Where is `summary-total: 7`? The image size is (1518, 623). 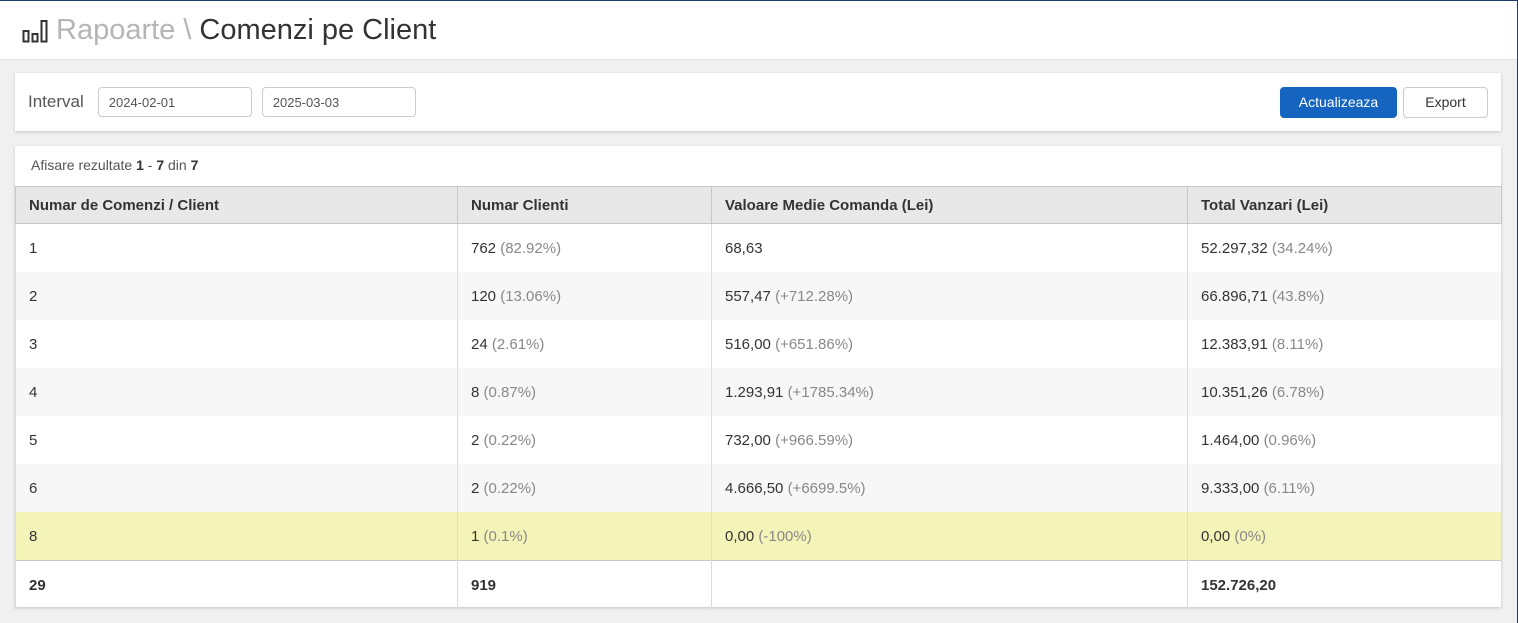
summary-total: 7 is located at coordinates (194, 165).